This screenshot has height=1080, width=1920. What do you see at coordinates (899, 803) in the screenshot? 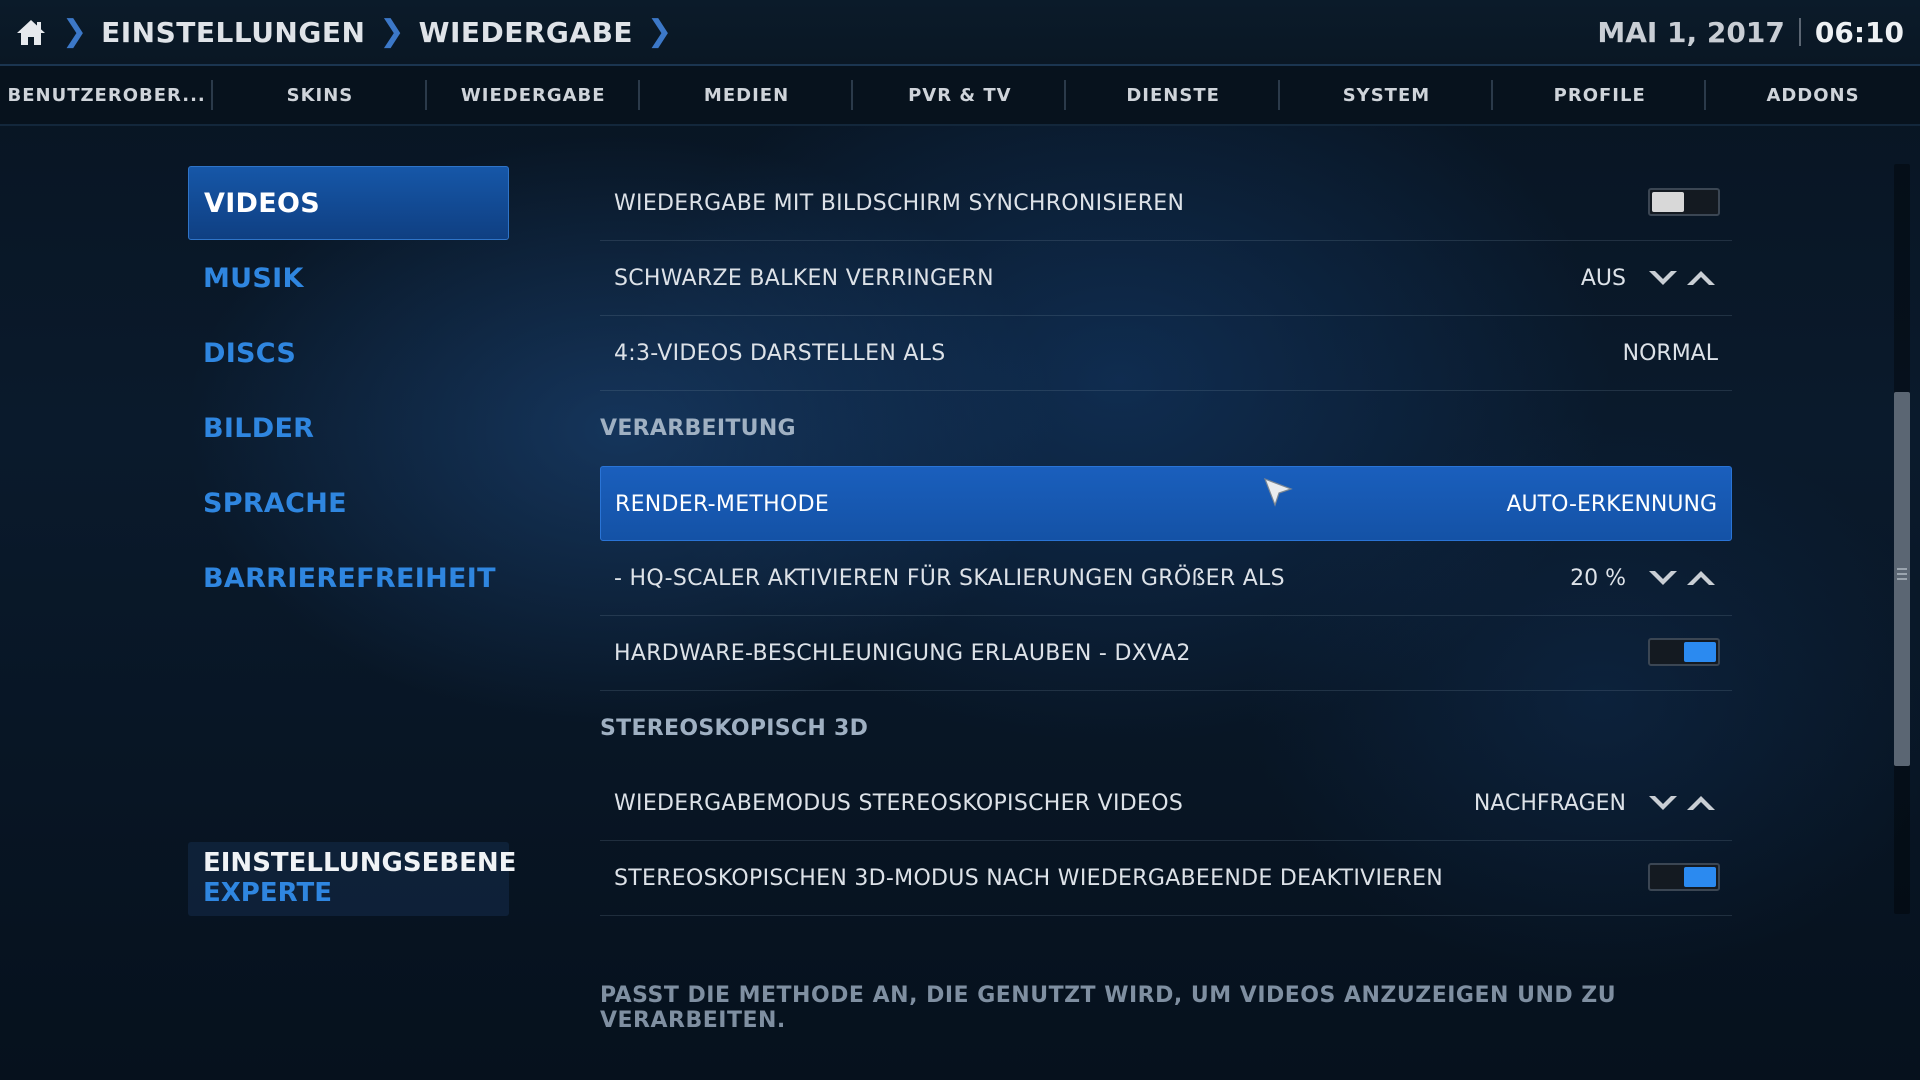
I see `setting-label: WIEDERGABEMODUS STEREOSKOPISCHER VIDEOS` at bounding box center [899, 803].